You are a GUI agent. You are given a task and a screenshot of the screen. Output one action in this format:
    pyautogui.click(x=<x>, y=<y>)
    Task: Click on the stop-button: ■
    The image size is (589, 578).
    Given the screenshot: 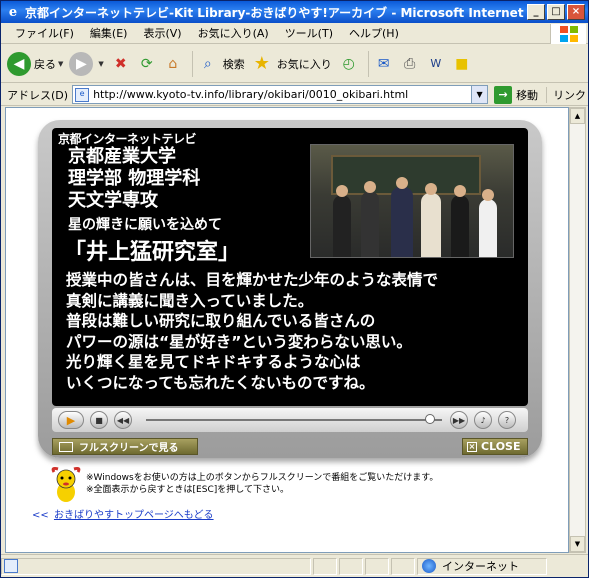 What is the action you would take?
    pyautogui.click(x=99, y=420)
    